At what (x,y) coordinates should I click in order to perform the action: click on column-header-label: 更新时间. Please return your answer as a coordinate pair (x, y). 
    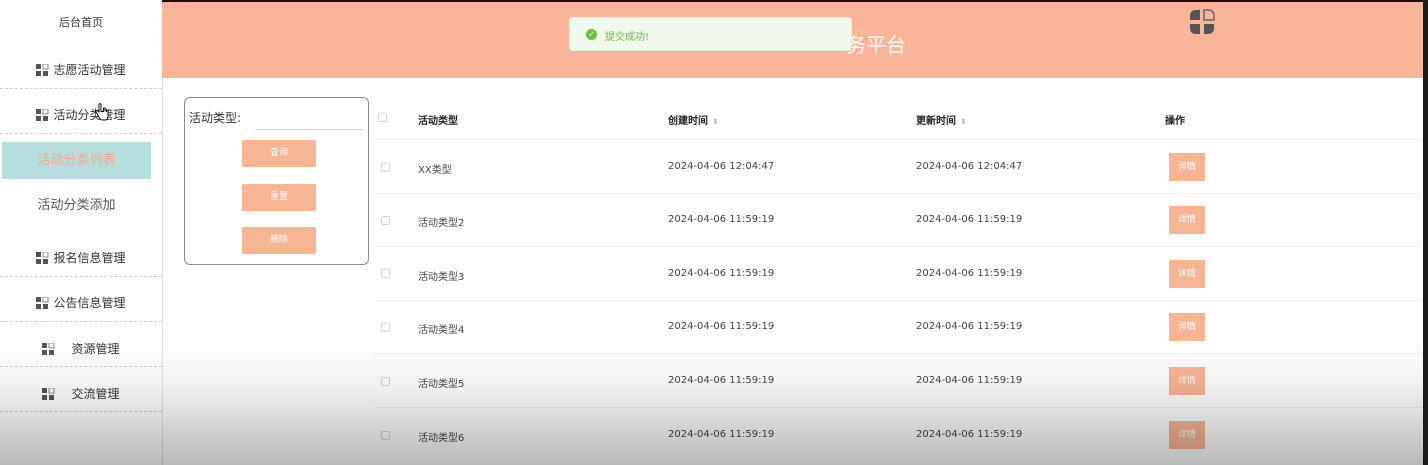
    Looking at the image, I should click on (936, 121).